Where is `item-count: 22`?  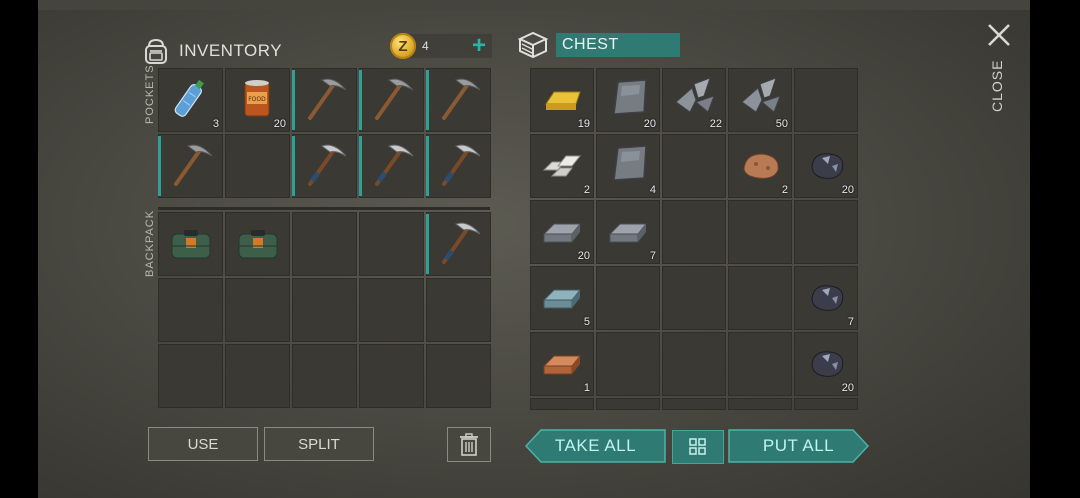 item-count: 22 is located at coordinates (715, 124).